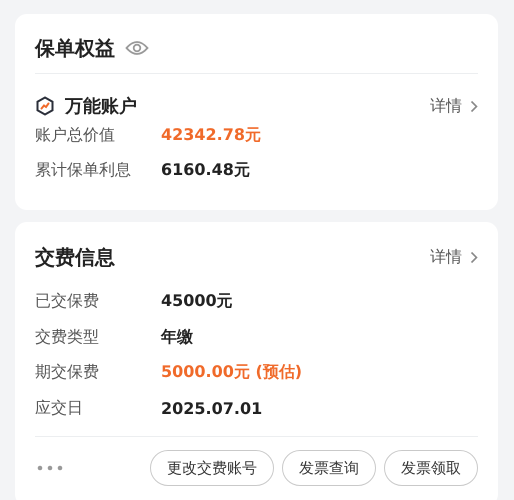 This screenshot has height=500, width=514. I want to click on field-value: 6160.48元, so click(205, 170).